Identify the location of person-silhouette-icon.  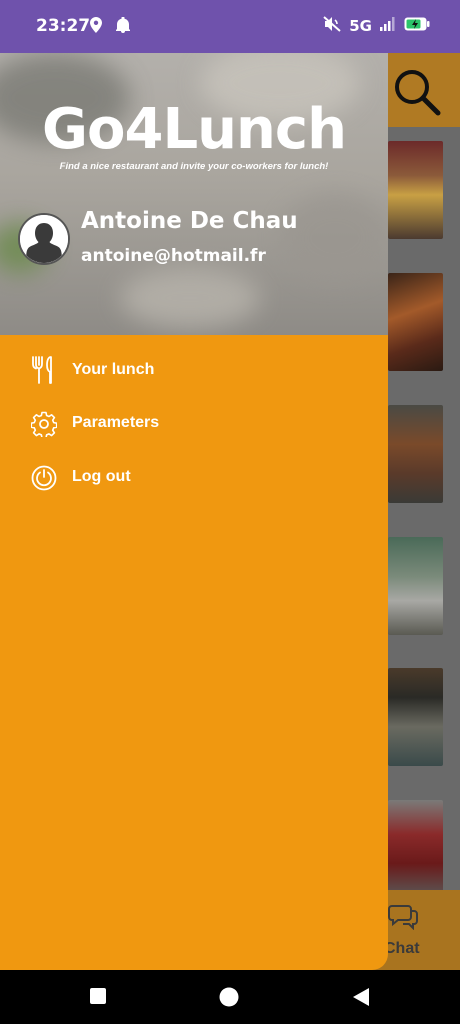
(44, 239).